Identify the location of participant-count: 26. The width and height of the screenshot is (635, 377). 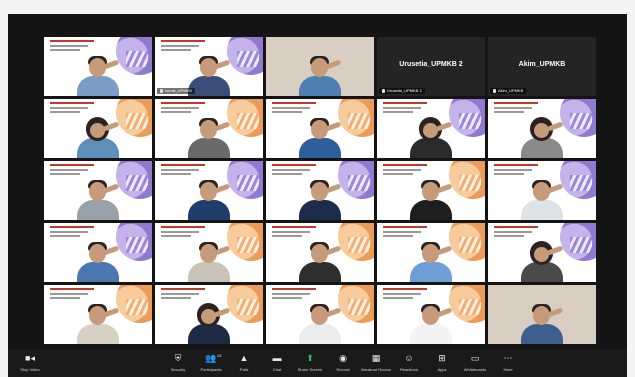
(219, 355).